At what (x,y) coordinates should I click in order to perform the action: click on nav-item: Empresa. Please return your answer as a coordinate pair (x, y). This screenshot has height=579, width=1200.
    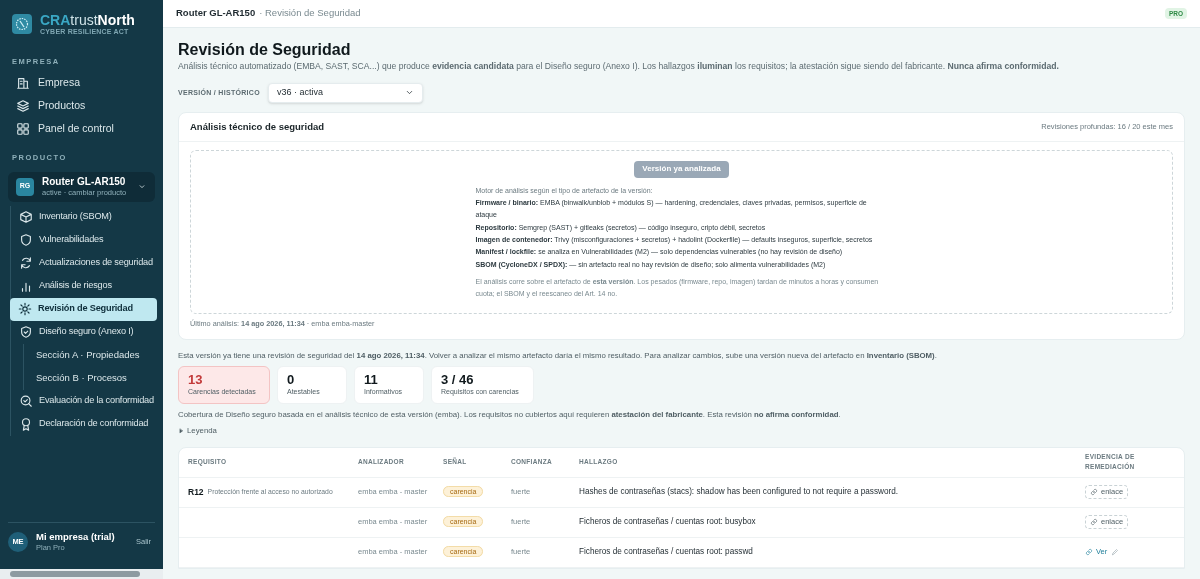
    Looking at the image, I should click on (81, 83).